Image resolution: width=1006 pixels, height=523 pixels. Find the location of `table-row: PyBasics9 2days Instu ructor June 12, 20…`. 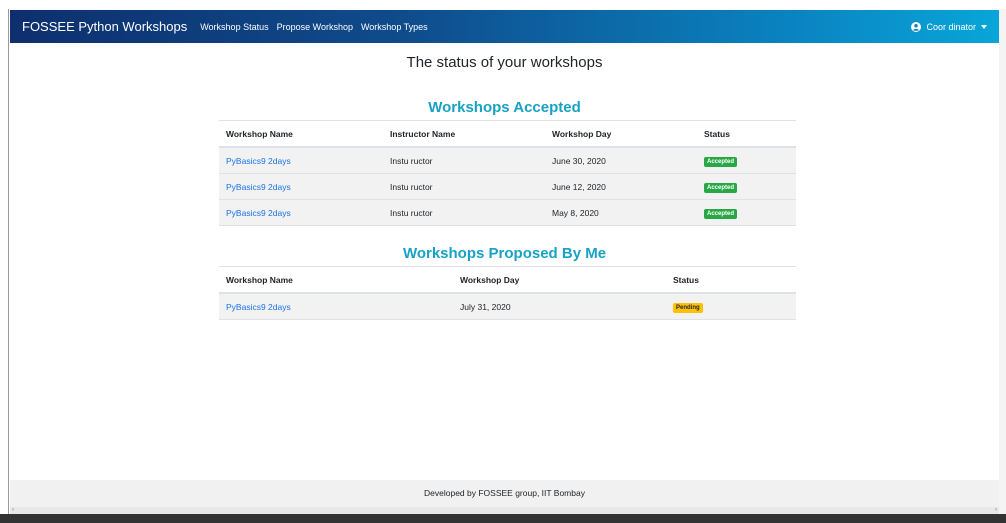

table-row: PyBasics9 2days Instu ructor June 12, 20… is located at coordinates (507, 186).